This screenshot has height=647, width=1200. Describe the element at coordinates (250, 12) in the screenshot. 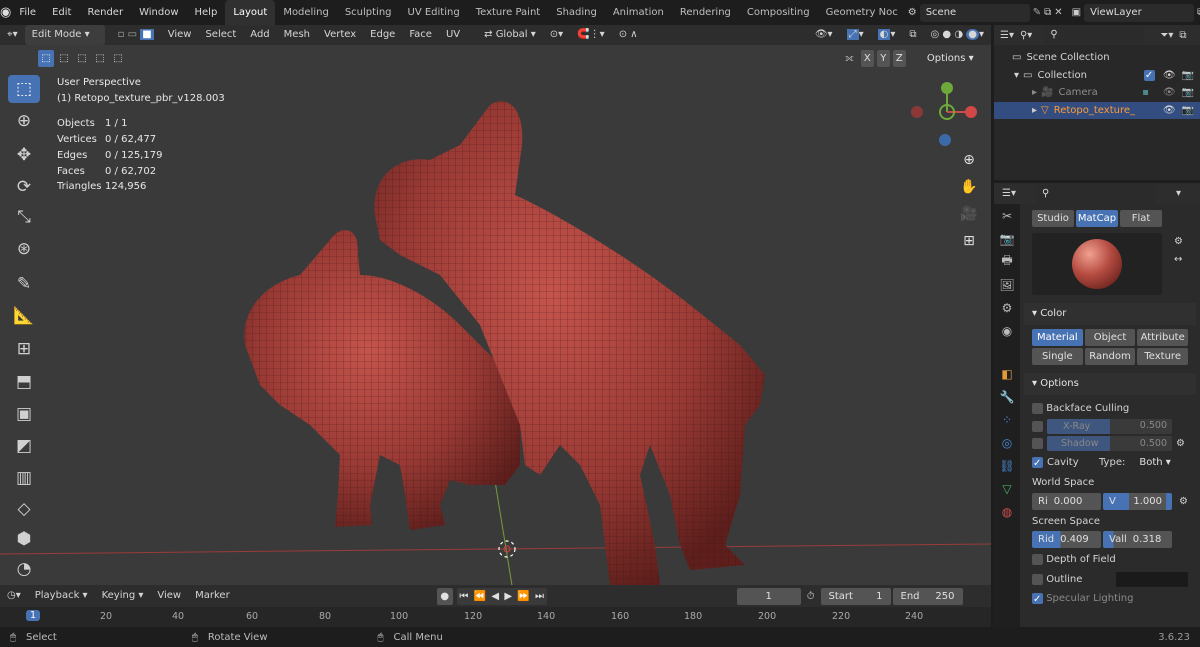

I see `tab-layout: Layout` at that location.